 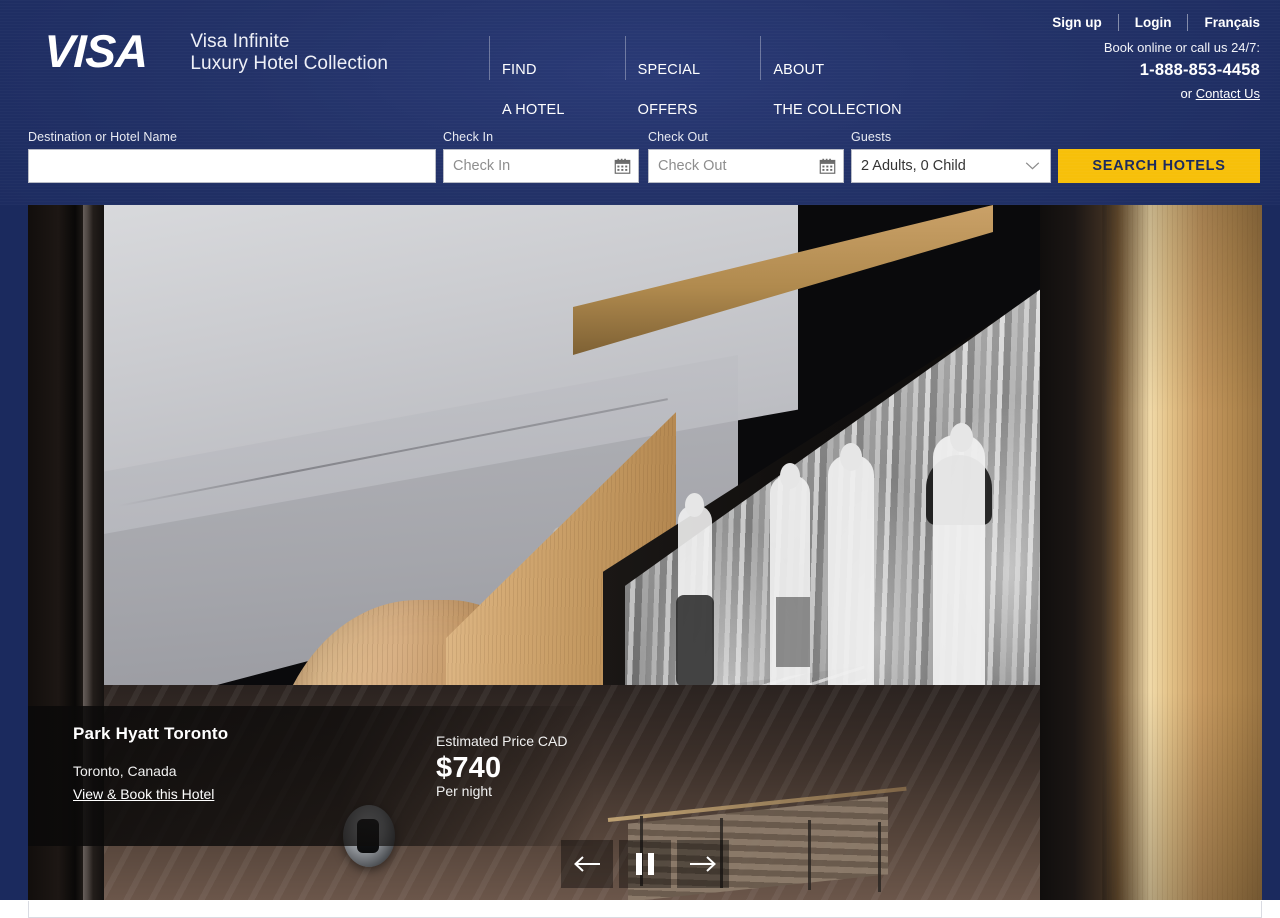 I want to click on chevron-down-icon, so click(x=1032, y=166).